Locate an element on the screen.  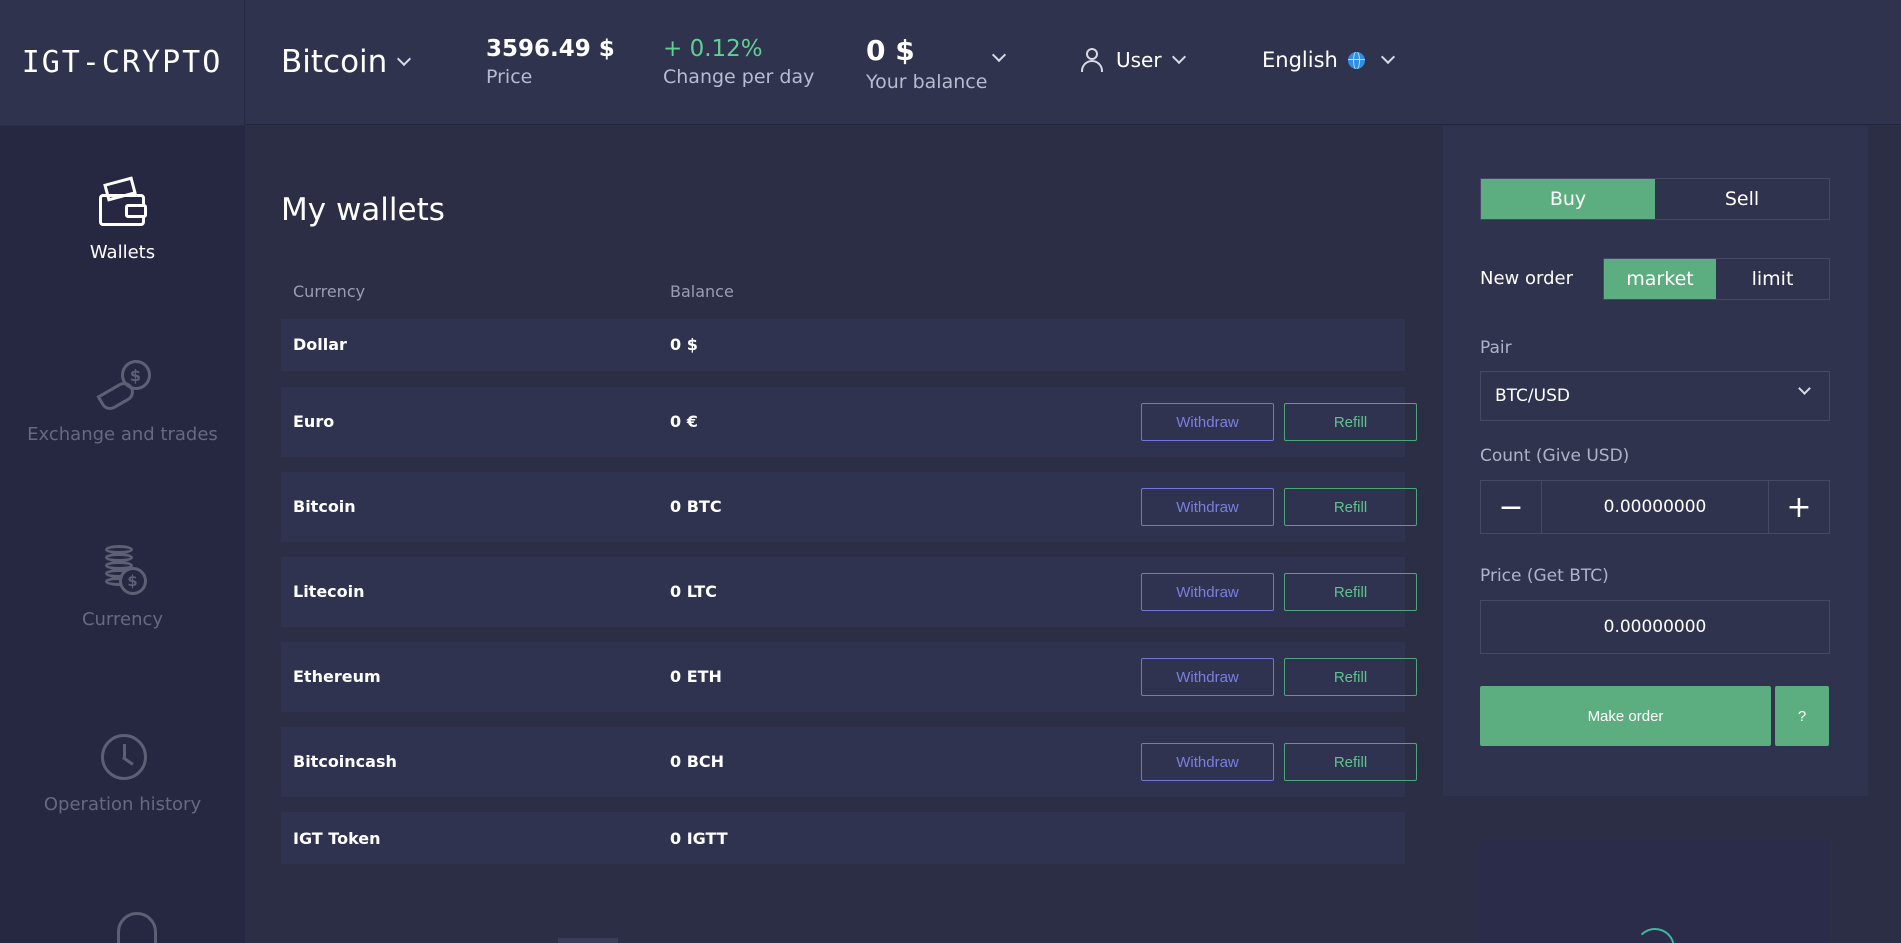
currency-balance: 0 € is located at coordinates (684, 421).